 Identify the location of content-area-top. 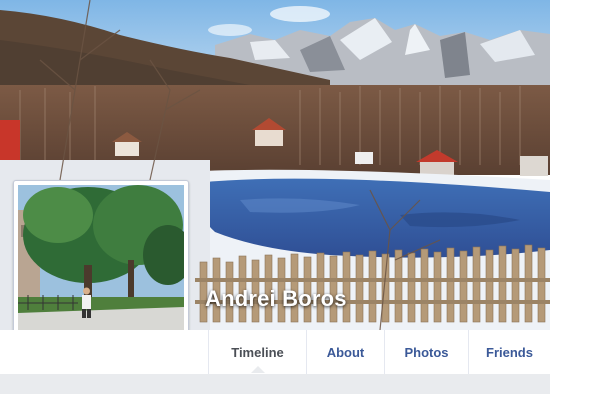
(275, 384).